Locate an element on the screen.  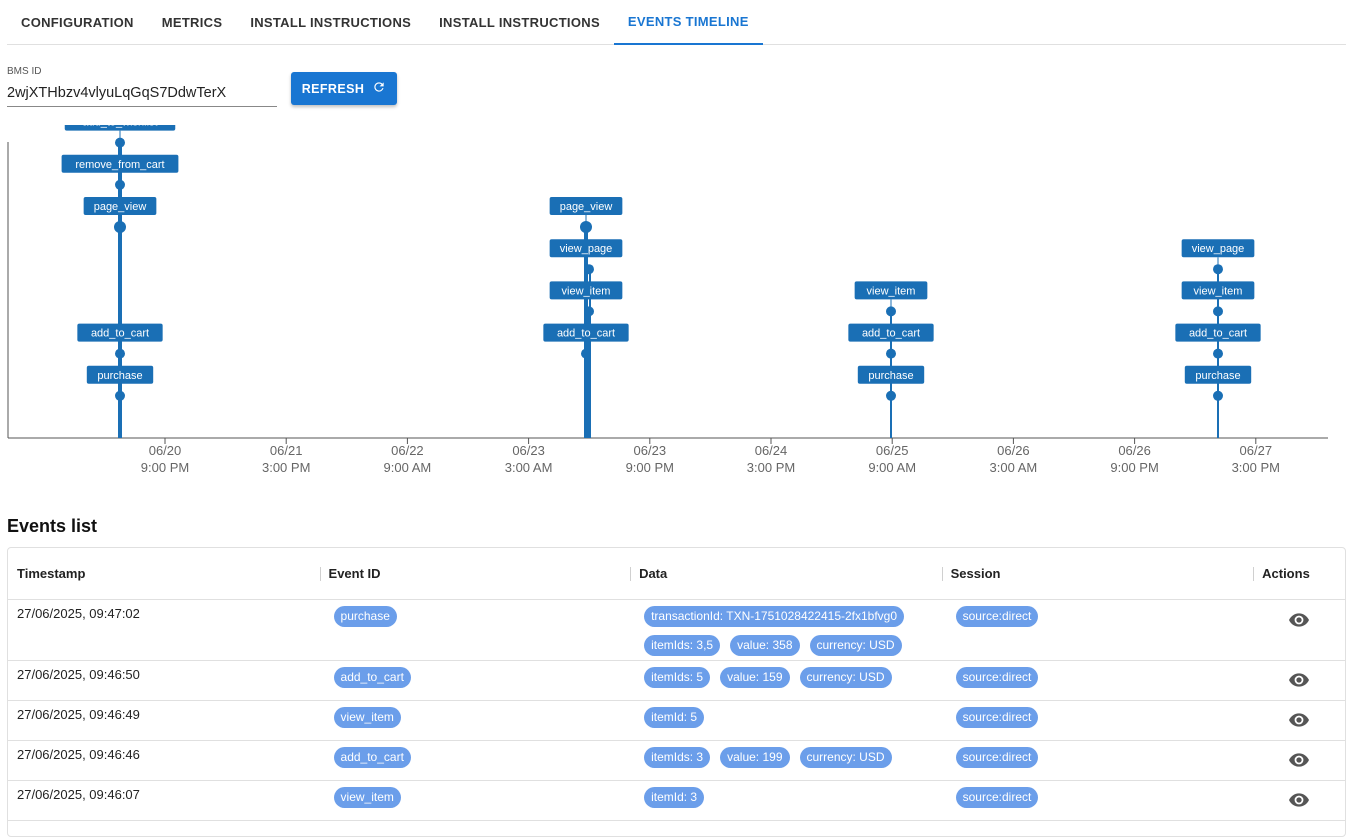
table-header: Timestamp Event ID Data Session Actions is located at coordinates (676, 574).